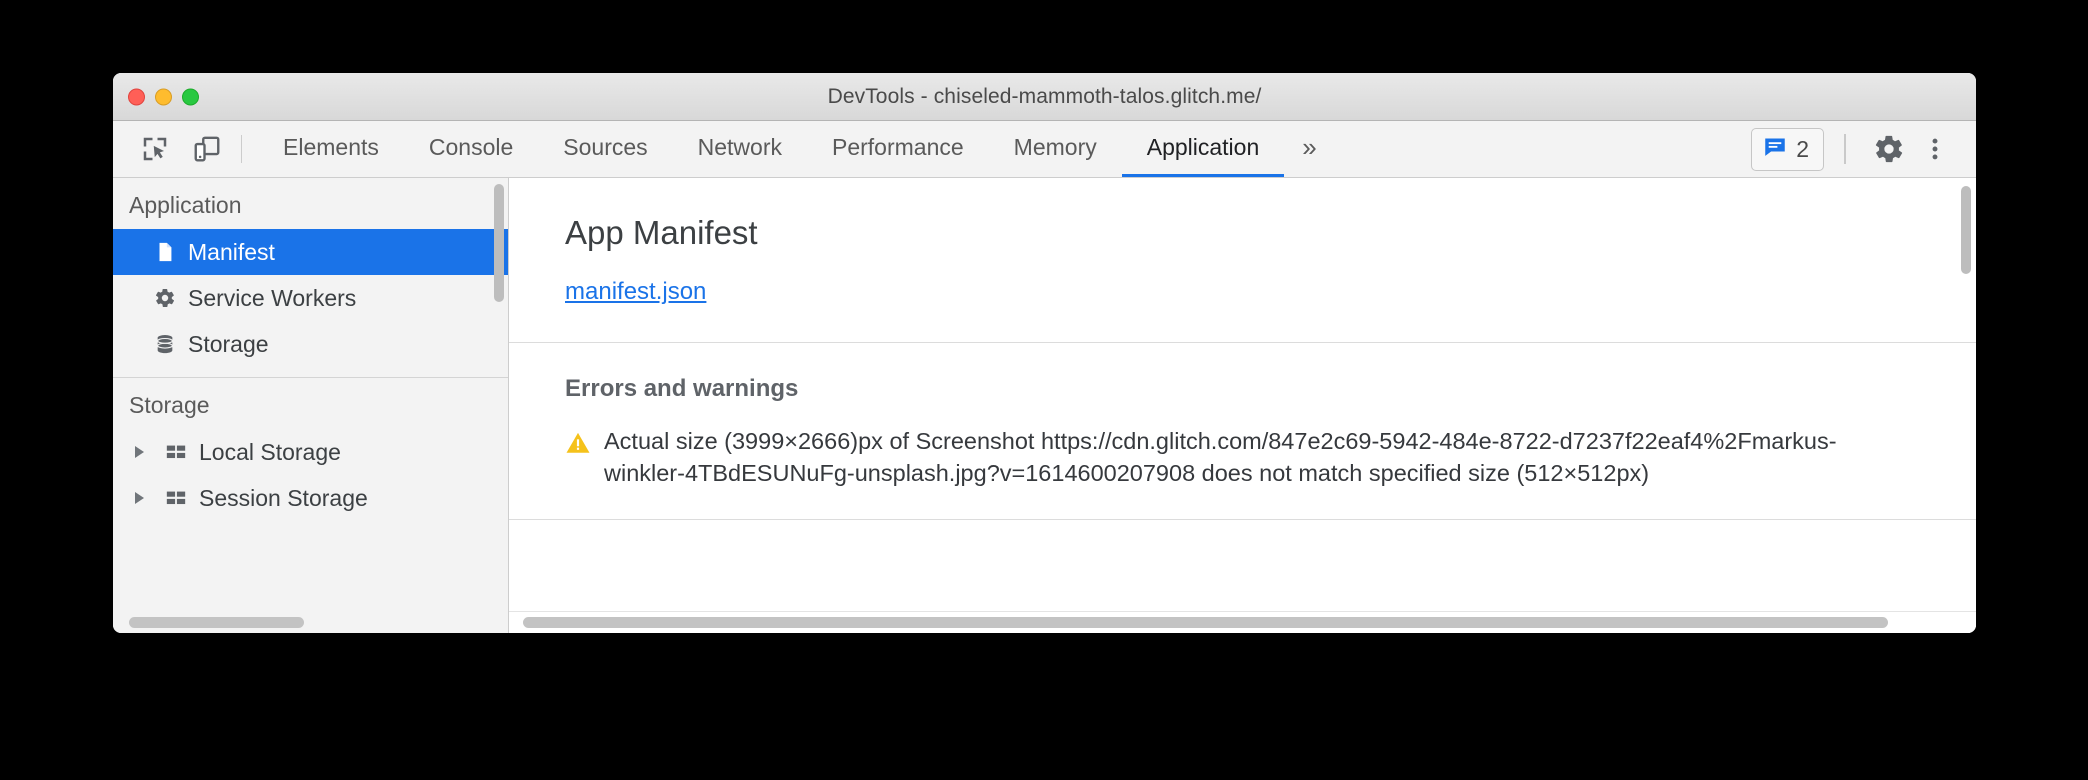  Describe the element at coordinates (1775, 149) in the screenshot. I see `message-bubble-icon` at that location.